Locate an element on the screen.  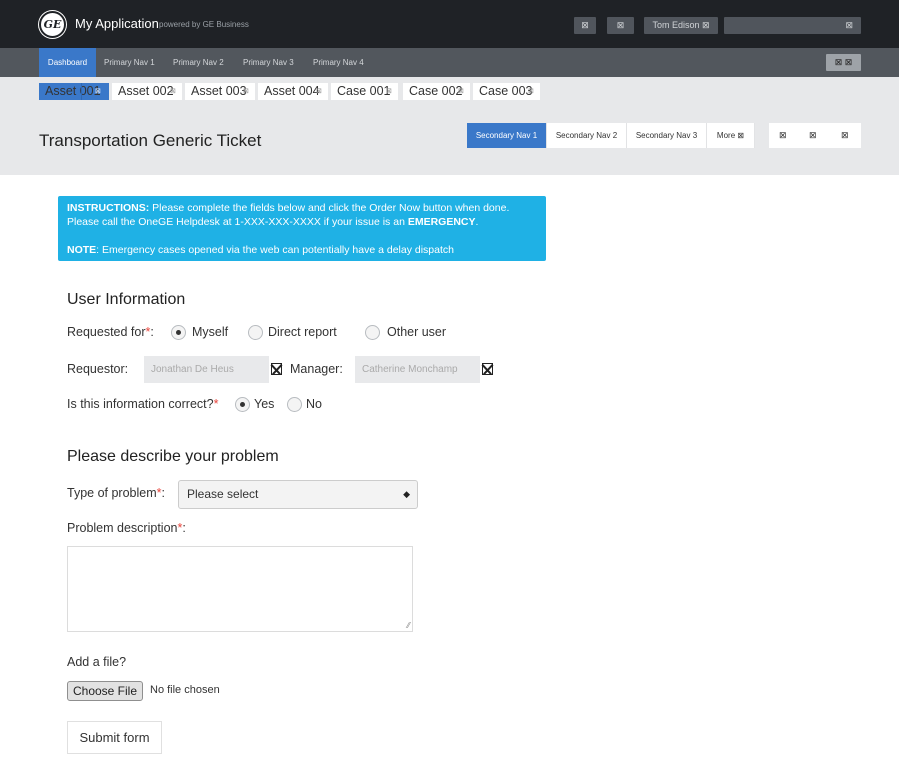
tab-label: Case 002 is located at coordinates (436, 91).